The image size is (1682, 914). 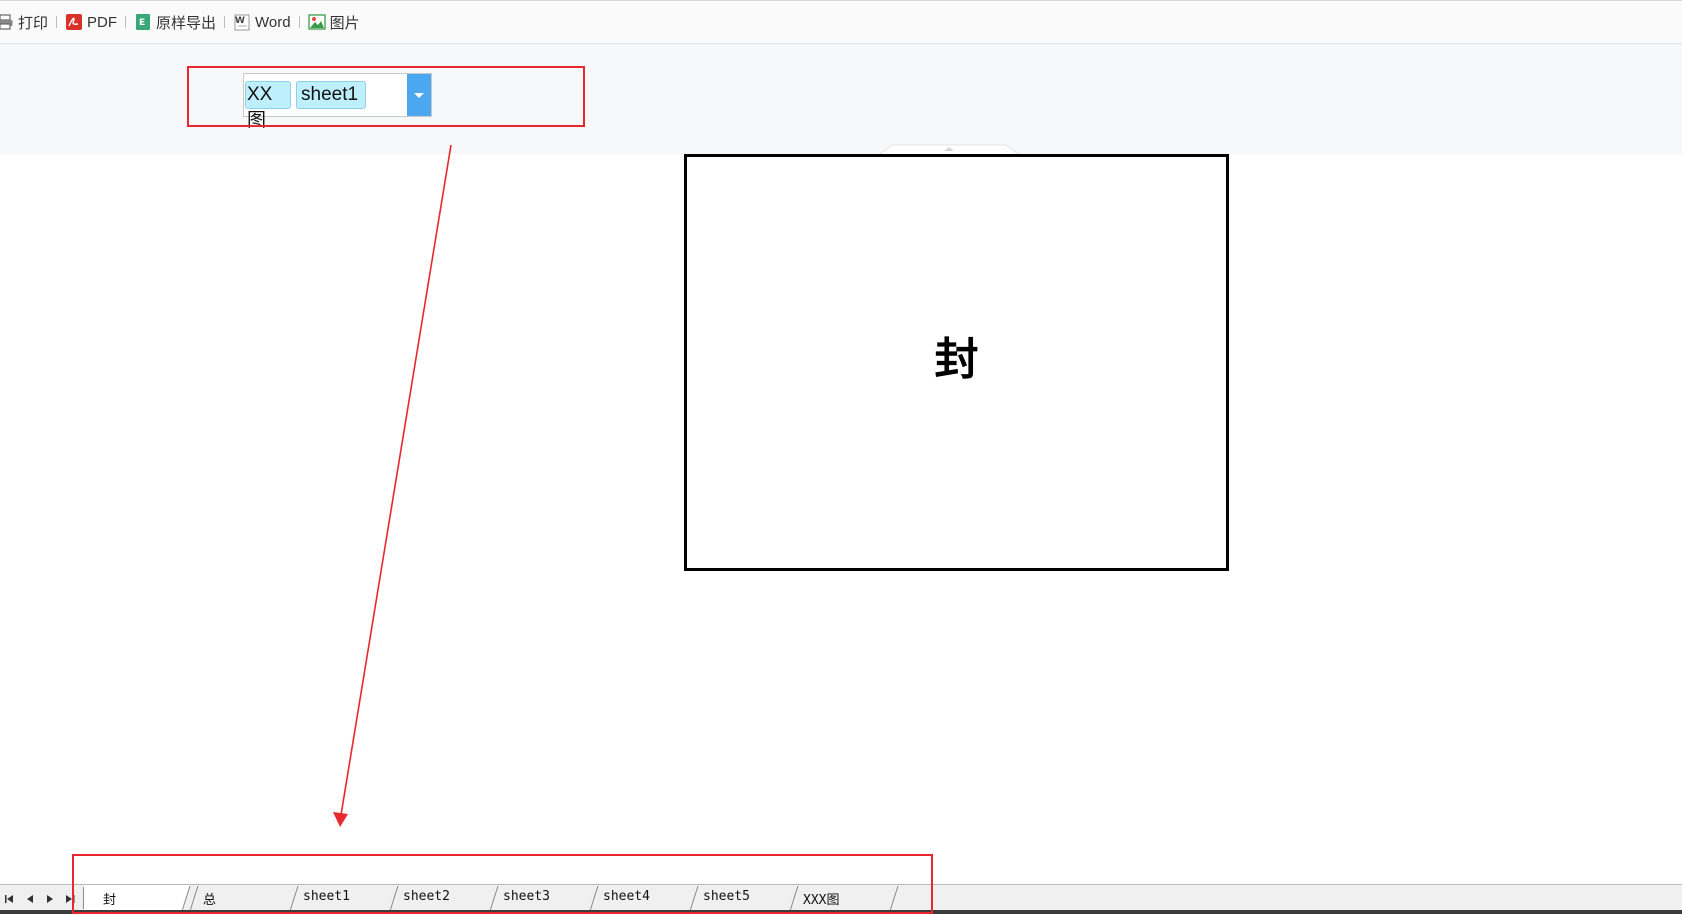 What do you see at coordinates (316, 22) in the screenshot?
I see `image-icon` at bounding box center [316, 22].